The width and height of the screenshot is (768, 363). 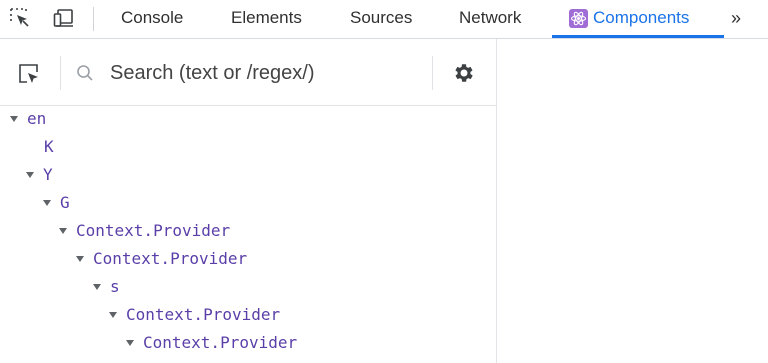 I want to click on more-tabs-icon: », so click(x=736, y=19).